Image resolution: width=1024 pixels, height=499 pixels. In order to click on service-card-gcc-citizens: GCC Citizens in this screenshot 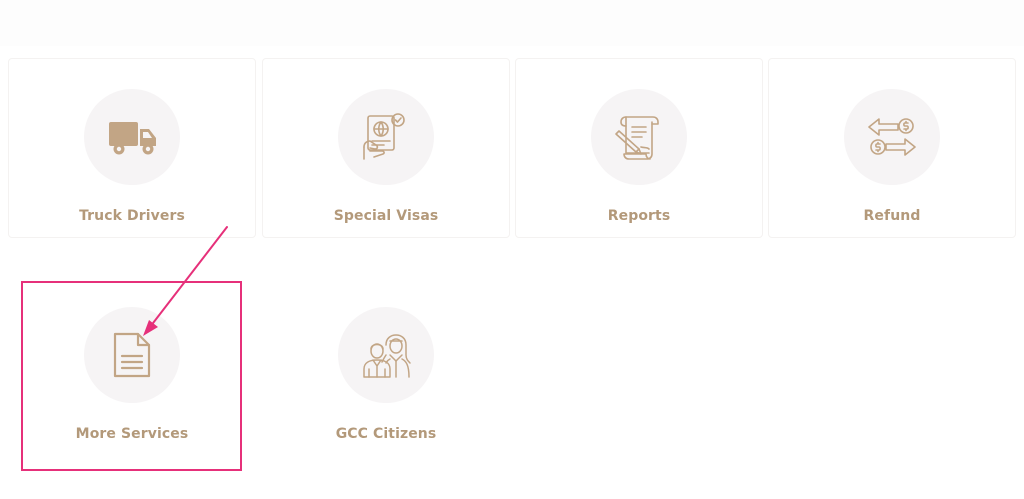, I will do `click(386, 366)`.